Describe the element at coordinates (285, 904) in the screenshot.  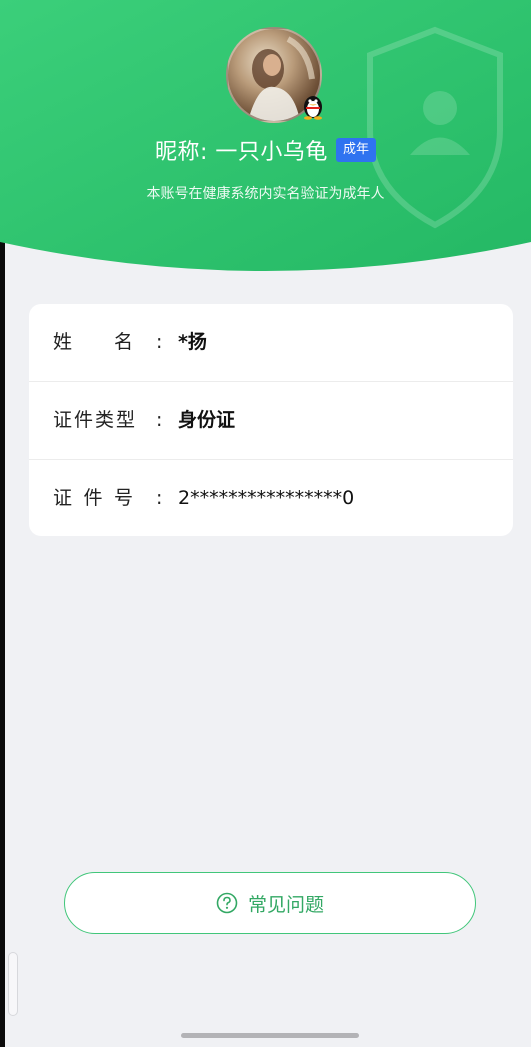
I see `faq-label: 常见问题` at that location.